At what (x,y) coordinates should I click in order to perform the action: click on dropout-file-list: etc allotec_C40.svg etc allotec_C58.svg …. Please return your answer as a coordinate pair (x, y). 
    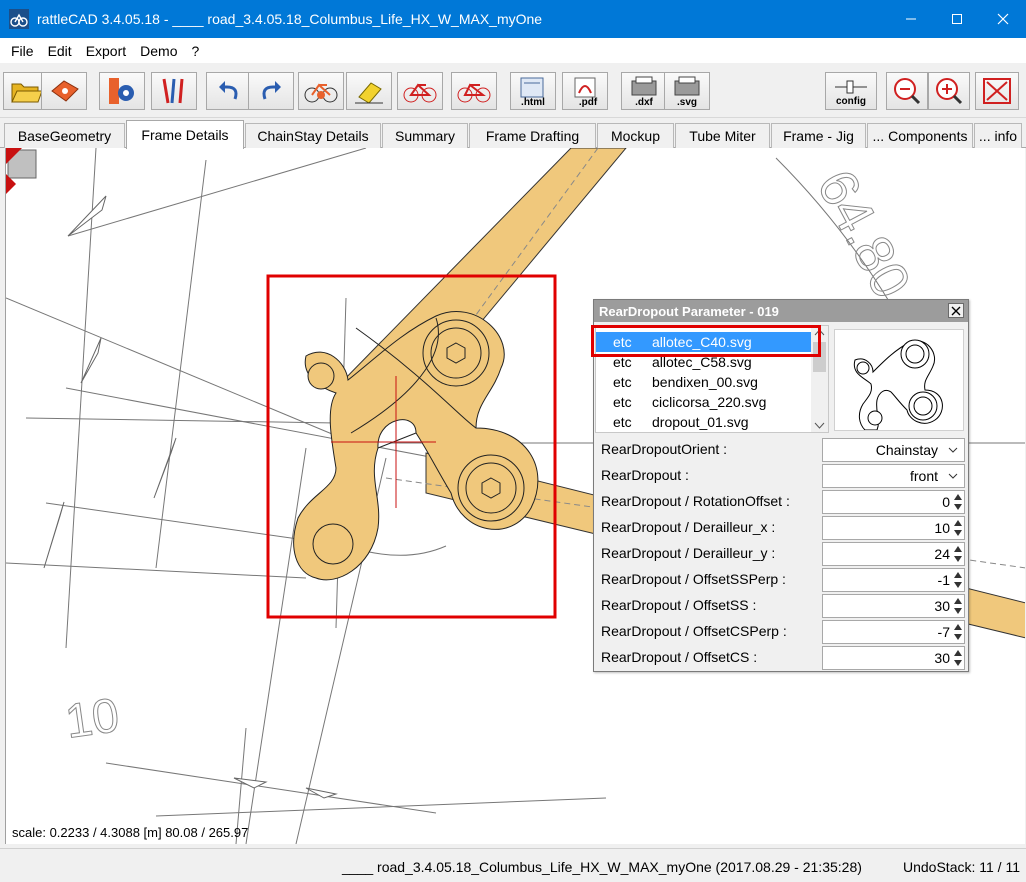
    Looking at the image, I should click on (712, 379).